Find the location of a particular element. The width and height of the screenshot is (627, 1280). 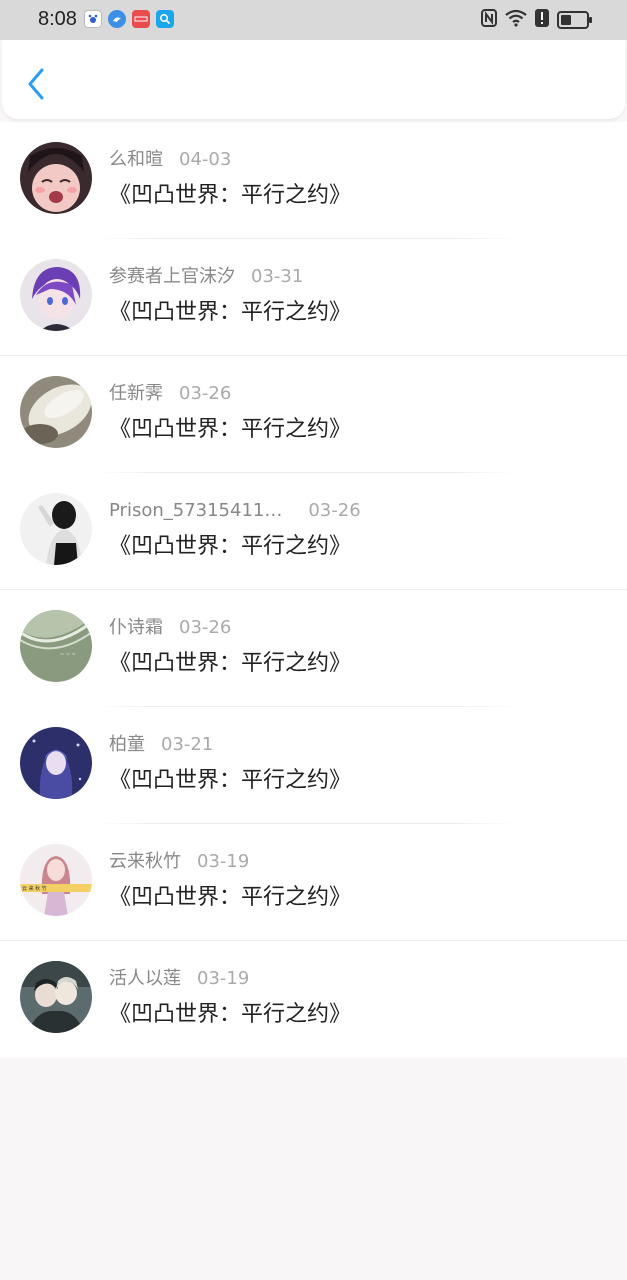

item-meta: 云来秋竹 03-19 is located at coordinates (179, 862).